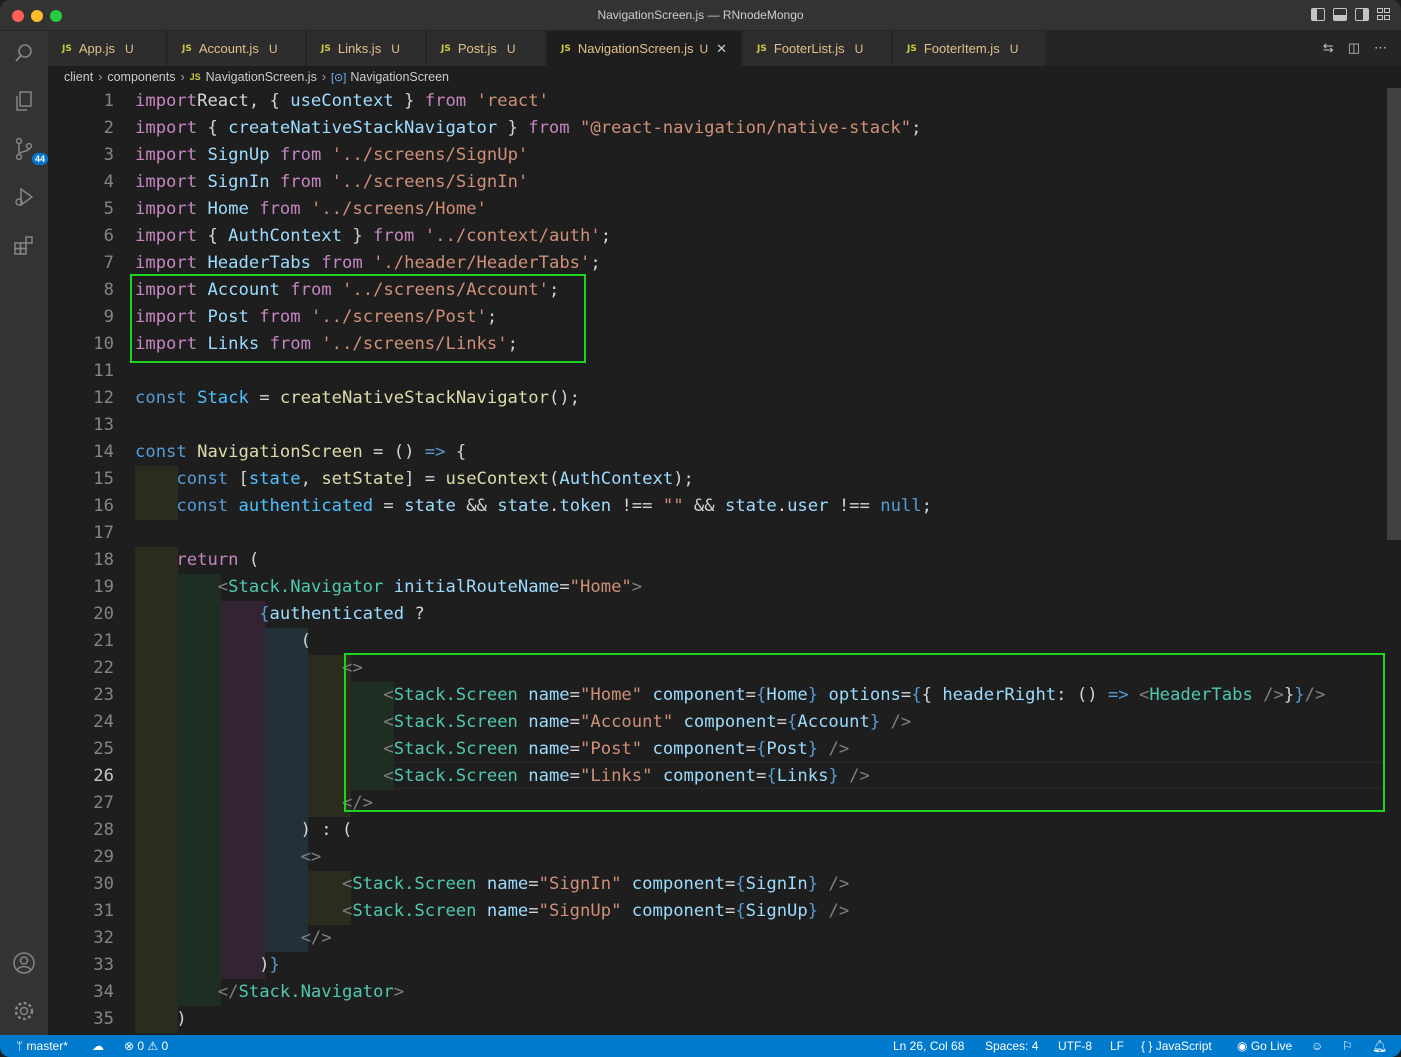 This screenshot has height=1057, width=1401. Describe the element at coordinates (131, 1046) in the screenshot. I see `error-icon: ⊗` at that location.